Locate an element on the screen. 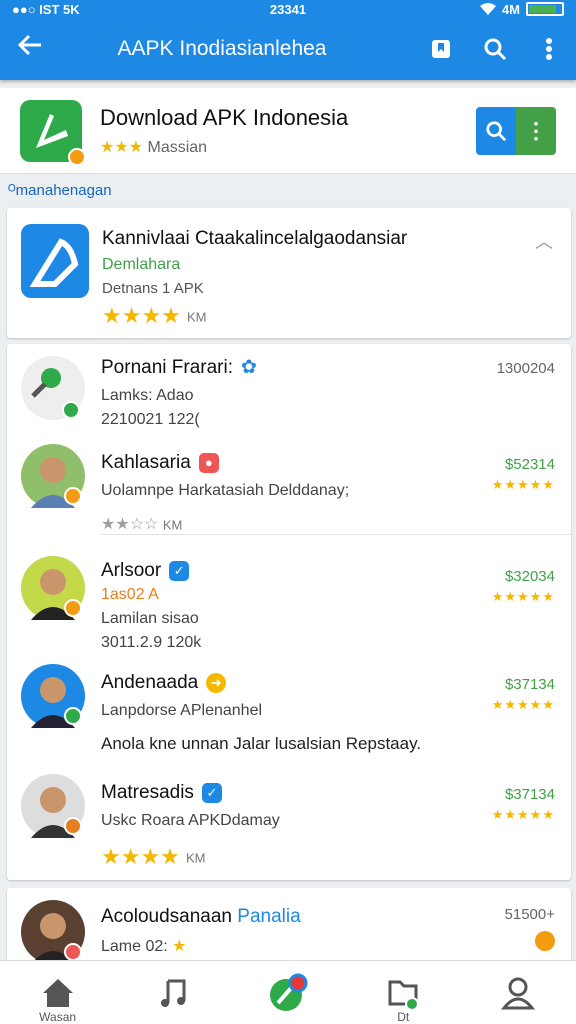 This screenshot has height=1024, width=576. wifi-icon is located at coordinates (487, 9).